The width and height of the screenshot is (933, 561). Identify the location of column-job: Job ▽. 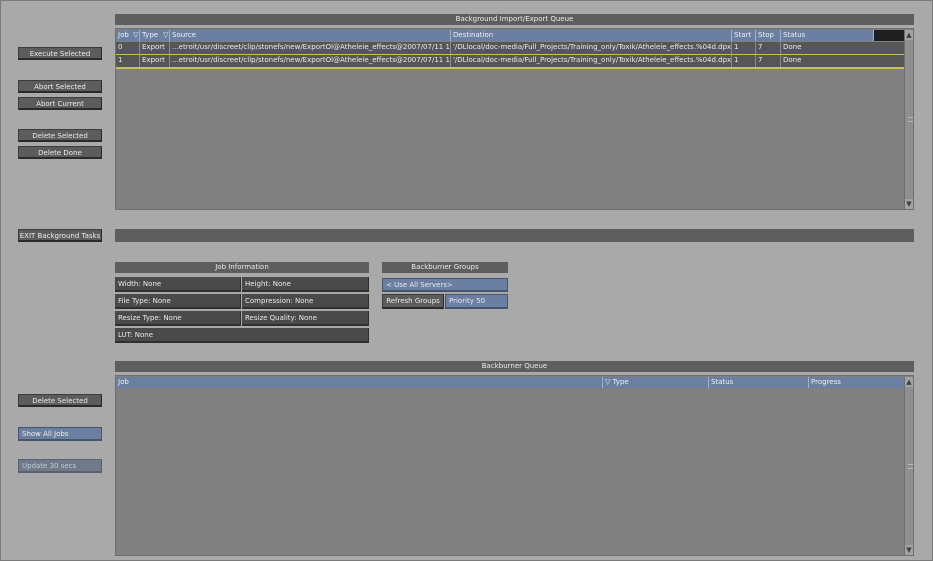
(128, 35).